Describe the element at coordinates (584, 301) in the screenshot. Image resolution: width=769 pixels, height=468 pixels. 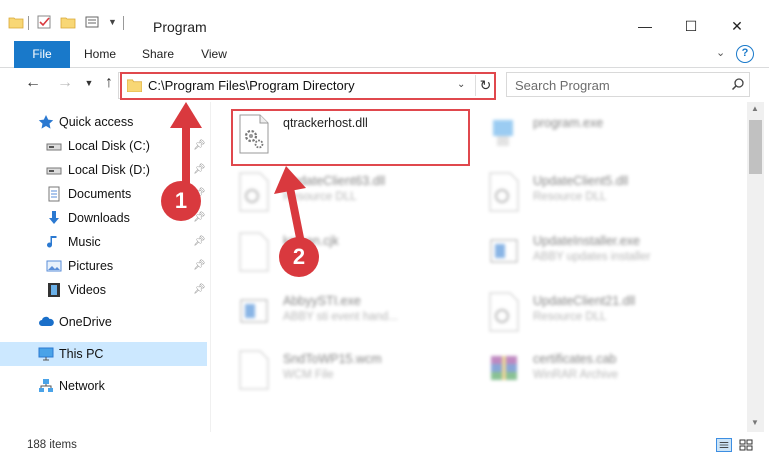
I see `file-name: UpdateClient21.dll` at that location.